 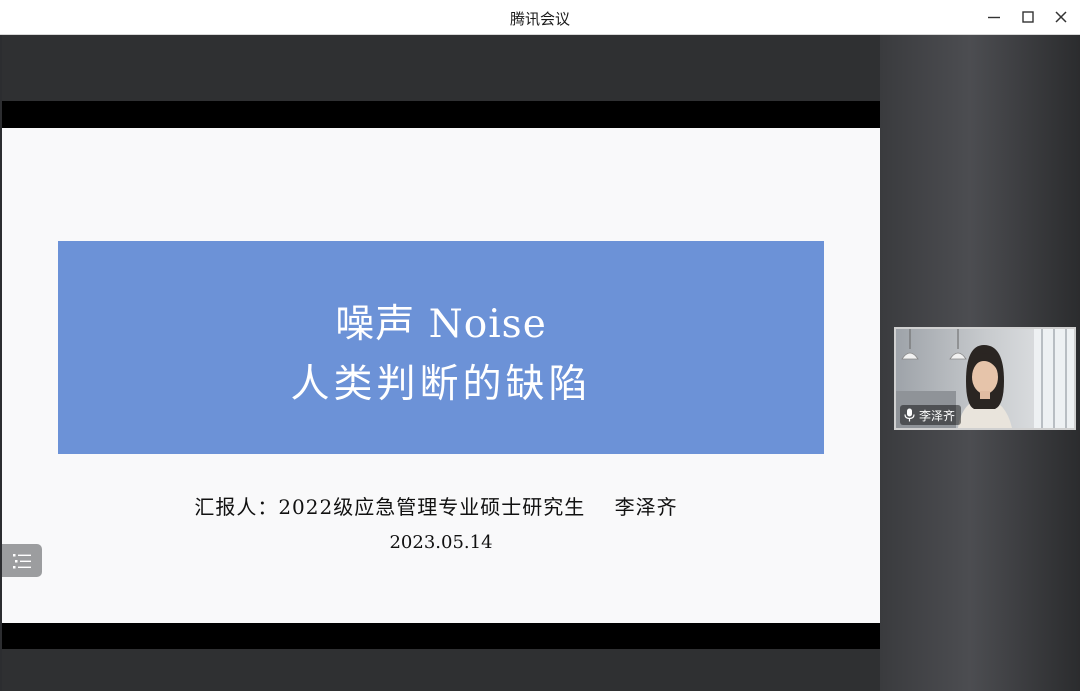 I want to click on close-icon, so click(x=1061, y=17).